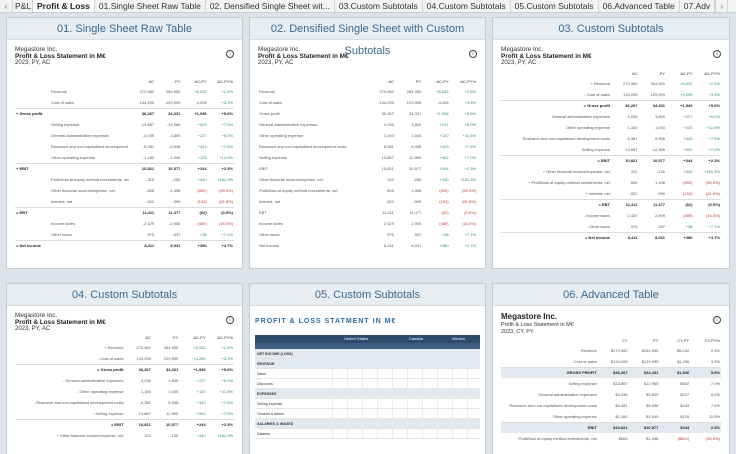 The width and height of the screenshot is (736, 454). What do you see at coordinates (685, 394) in the screenshot?
I see `cell-value: $227` at bounding box center [685, 394].